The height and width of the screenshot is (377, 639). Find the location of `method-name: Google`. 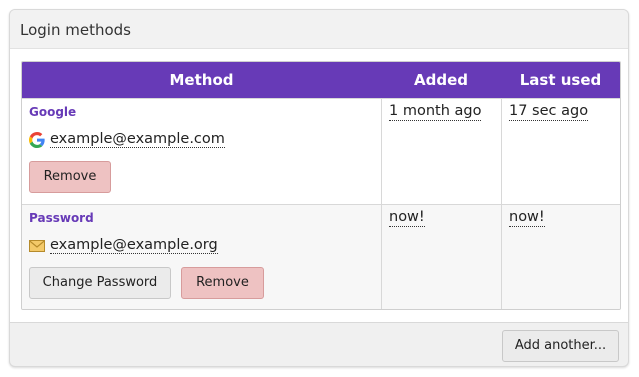

method-name: Google is located at coordinates (53, 112).